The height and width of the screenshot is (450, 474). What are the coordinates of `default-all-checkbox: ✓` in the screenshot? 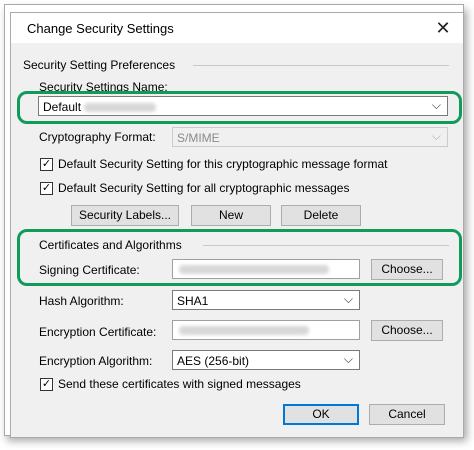 It's located at (46, 188).